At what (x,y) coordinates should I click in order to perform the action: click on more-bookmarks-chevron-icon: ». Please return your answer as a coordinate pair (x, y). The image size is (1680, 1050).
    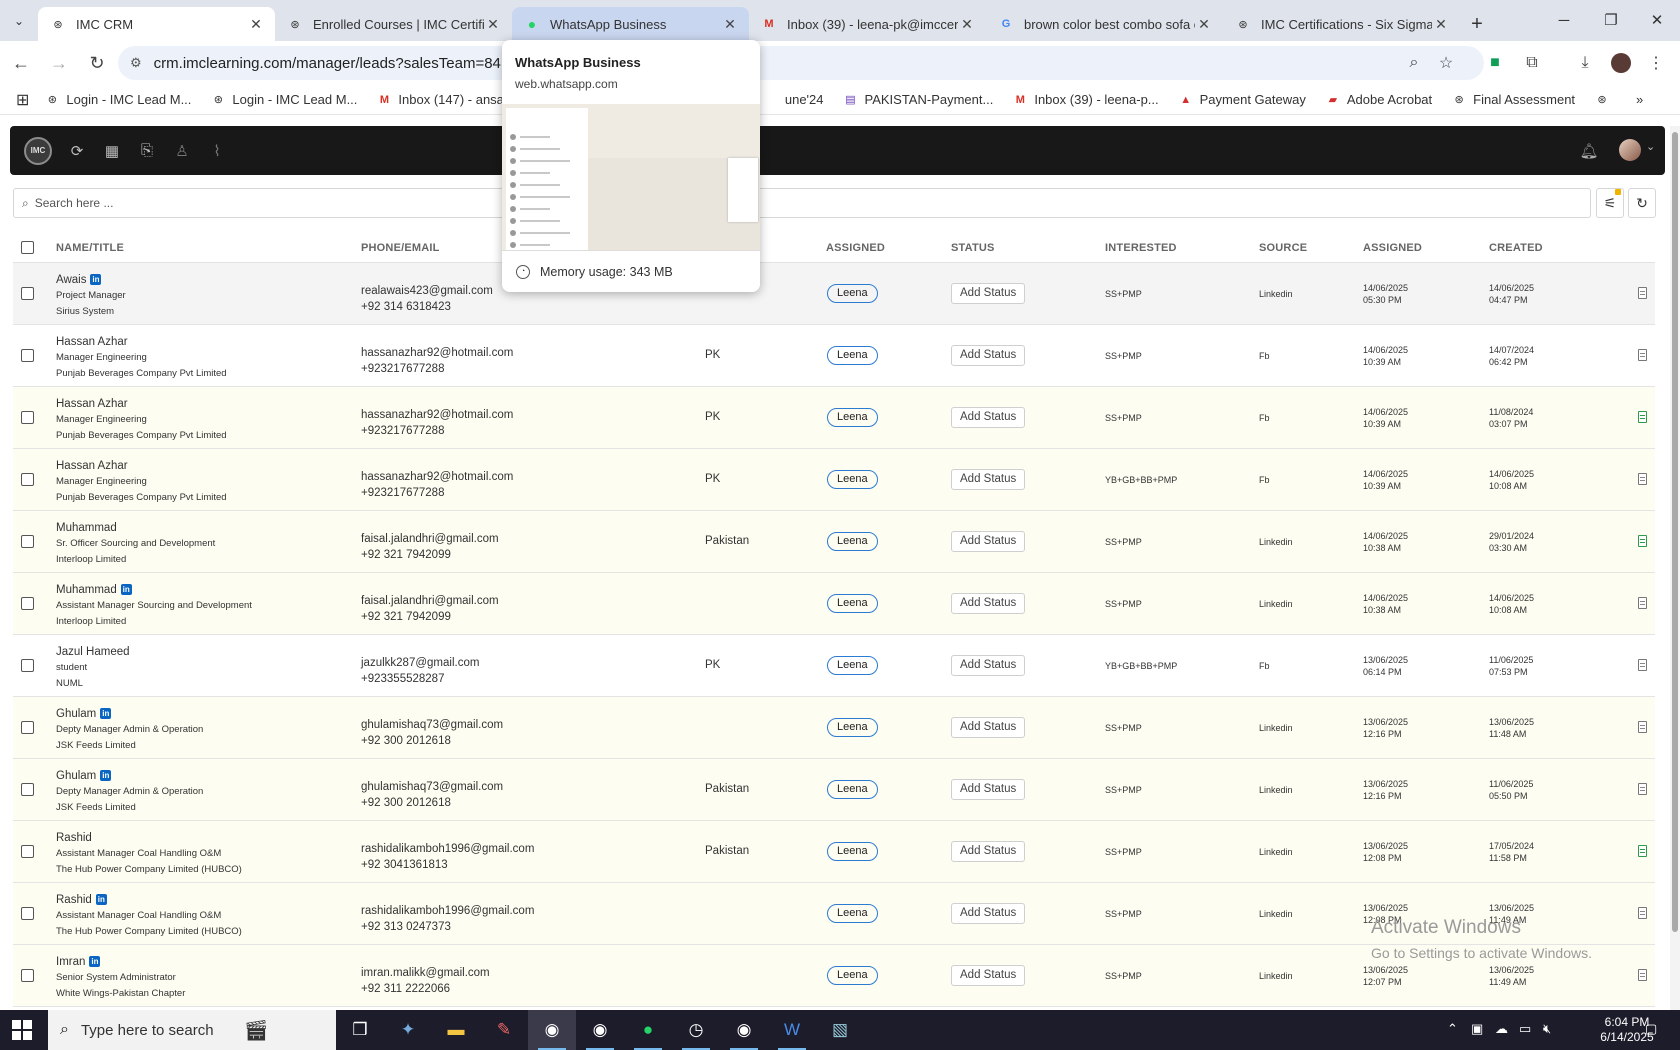
    Looking at the image, I should click on (1639, 99).